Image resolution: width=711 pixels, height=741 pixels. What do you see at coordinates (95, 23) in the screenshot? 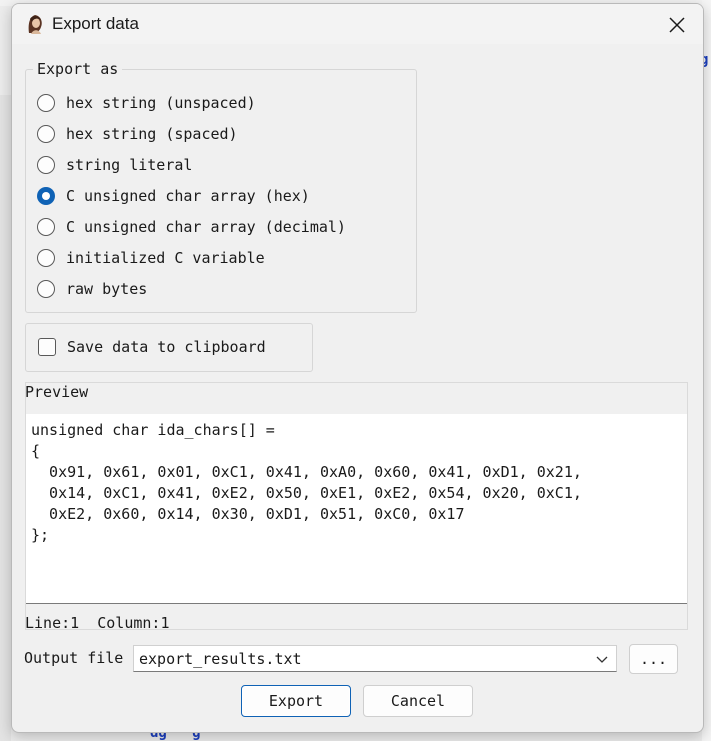
I see `dialog-title: Export data` at bounding box center [95, 23].